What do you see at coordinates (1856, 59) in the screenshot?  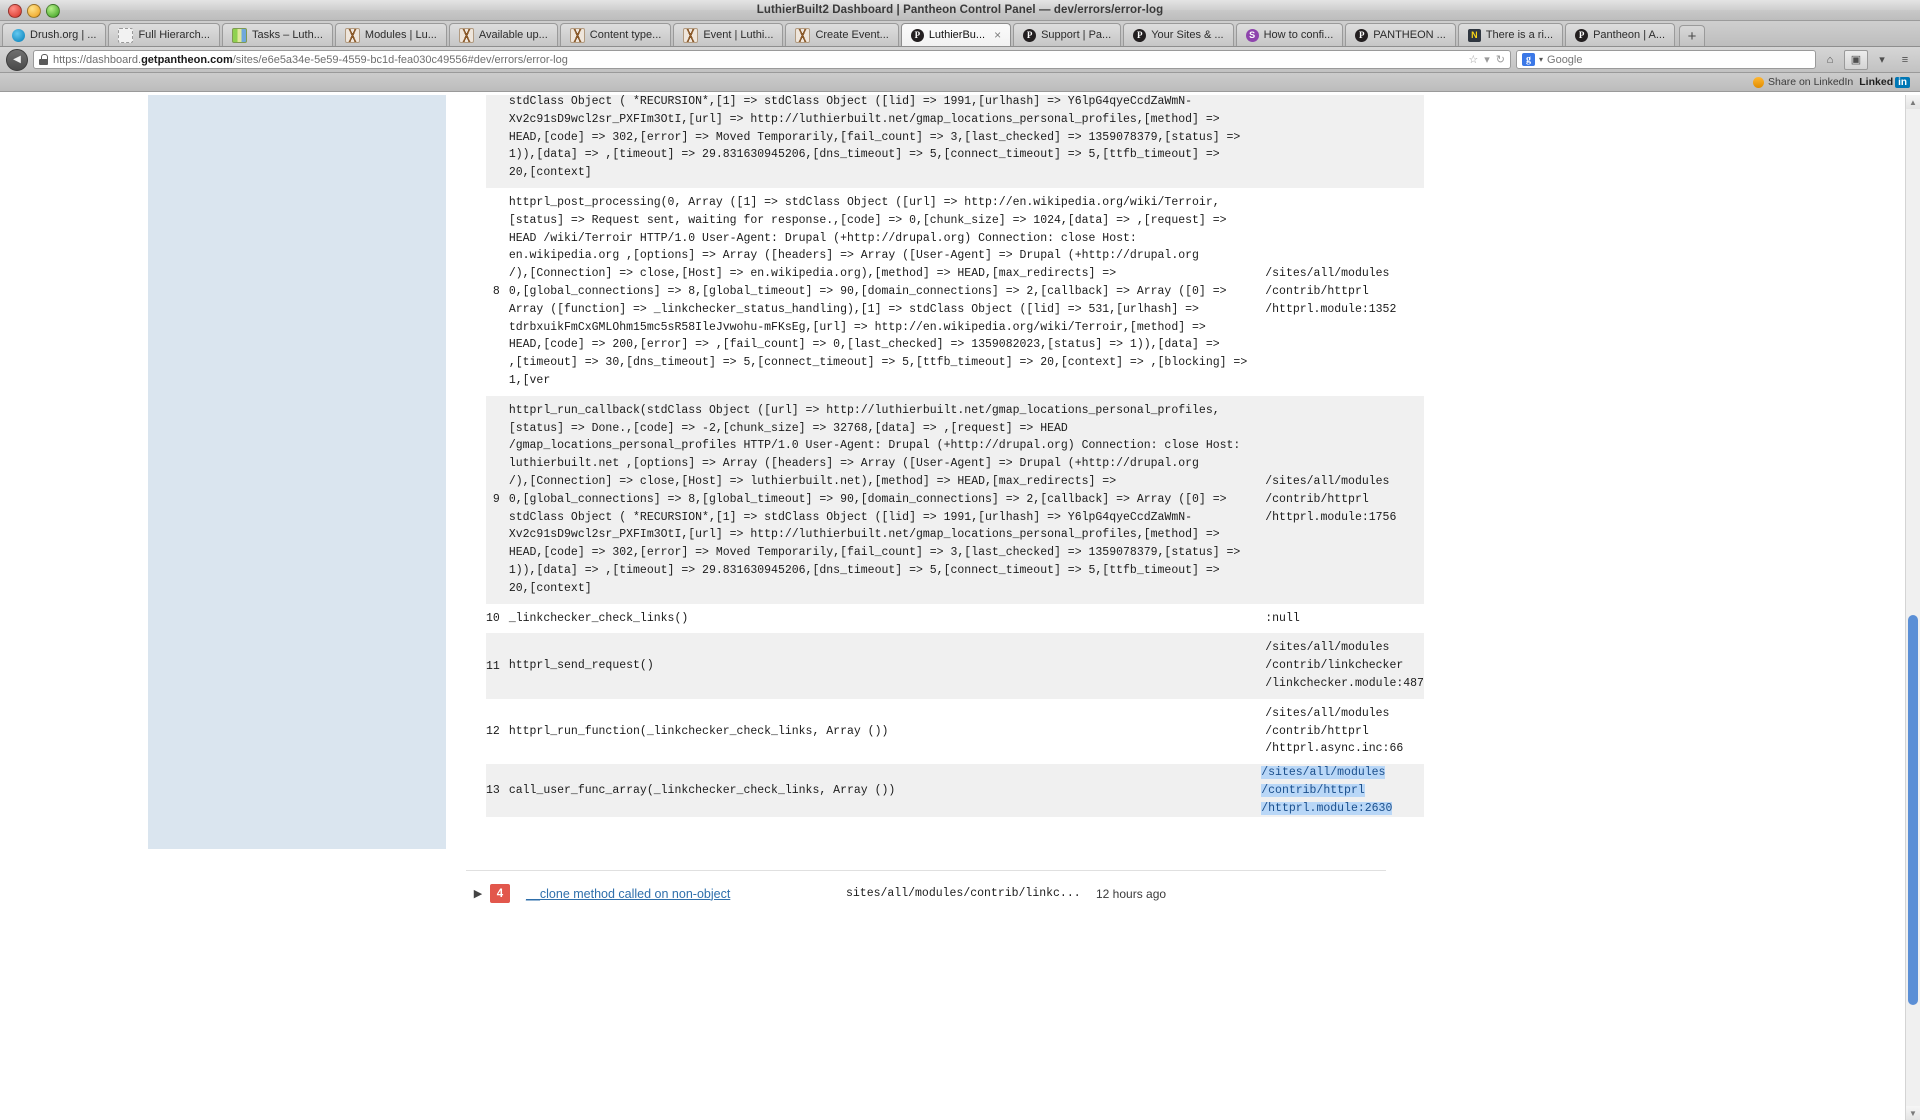 I see `reader-mode-button: ▣` at bounding box center [1856, 59].